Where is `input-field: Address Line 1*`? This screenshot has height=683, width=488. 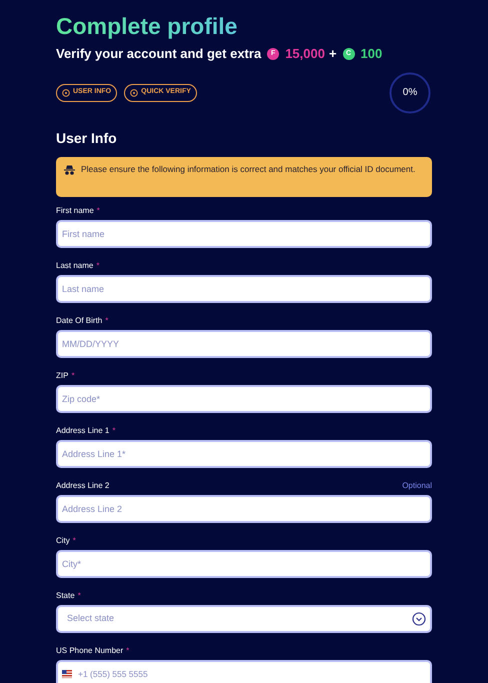
input-field: Address Line 1* is located at coordinates (244, 454).